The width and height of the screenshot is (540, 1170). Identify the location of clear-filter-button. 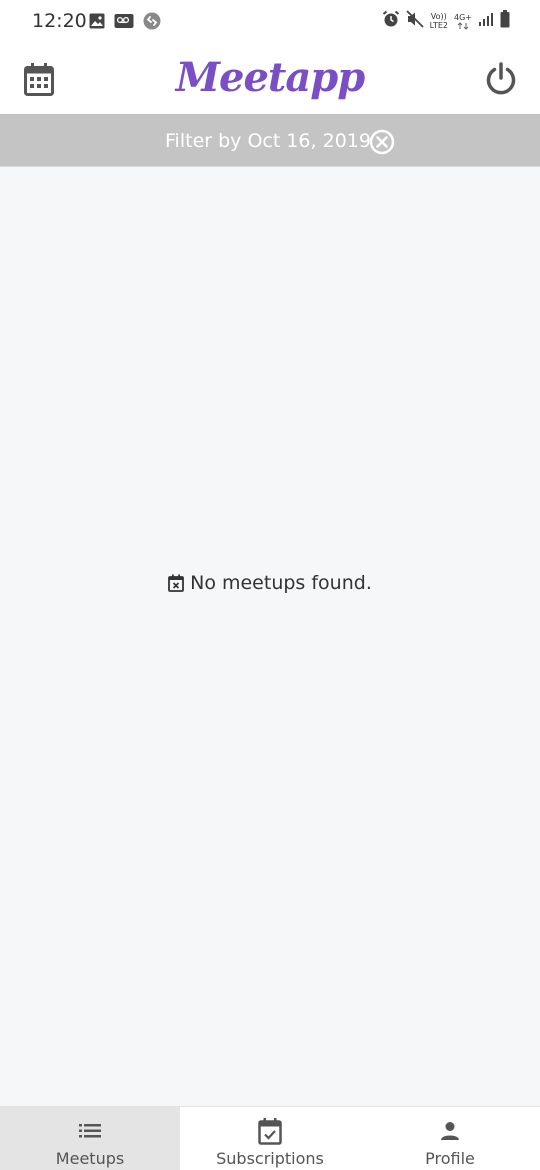
(382, 142).